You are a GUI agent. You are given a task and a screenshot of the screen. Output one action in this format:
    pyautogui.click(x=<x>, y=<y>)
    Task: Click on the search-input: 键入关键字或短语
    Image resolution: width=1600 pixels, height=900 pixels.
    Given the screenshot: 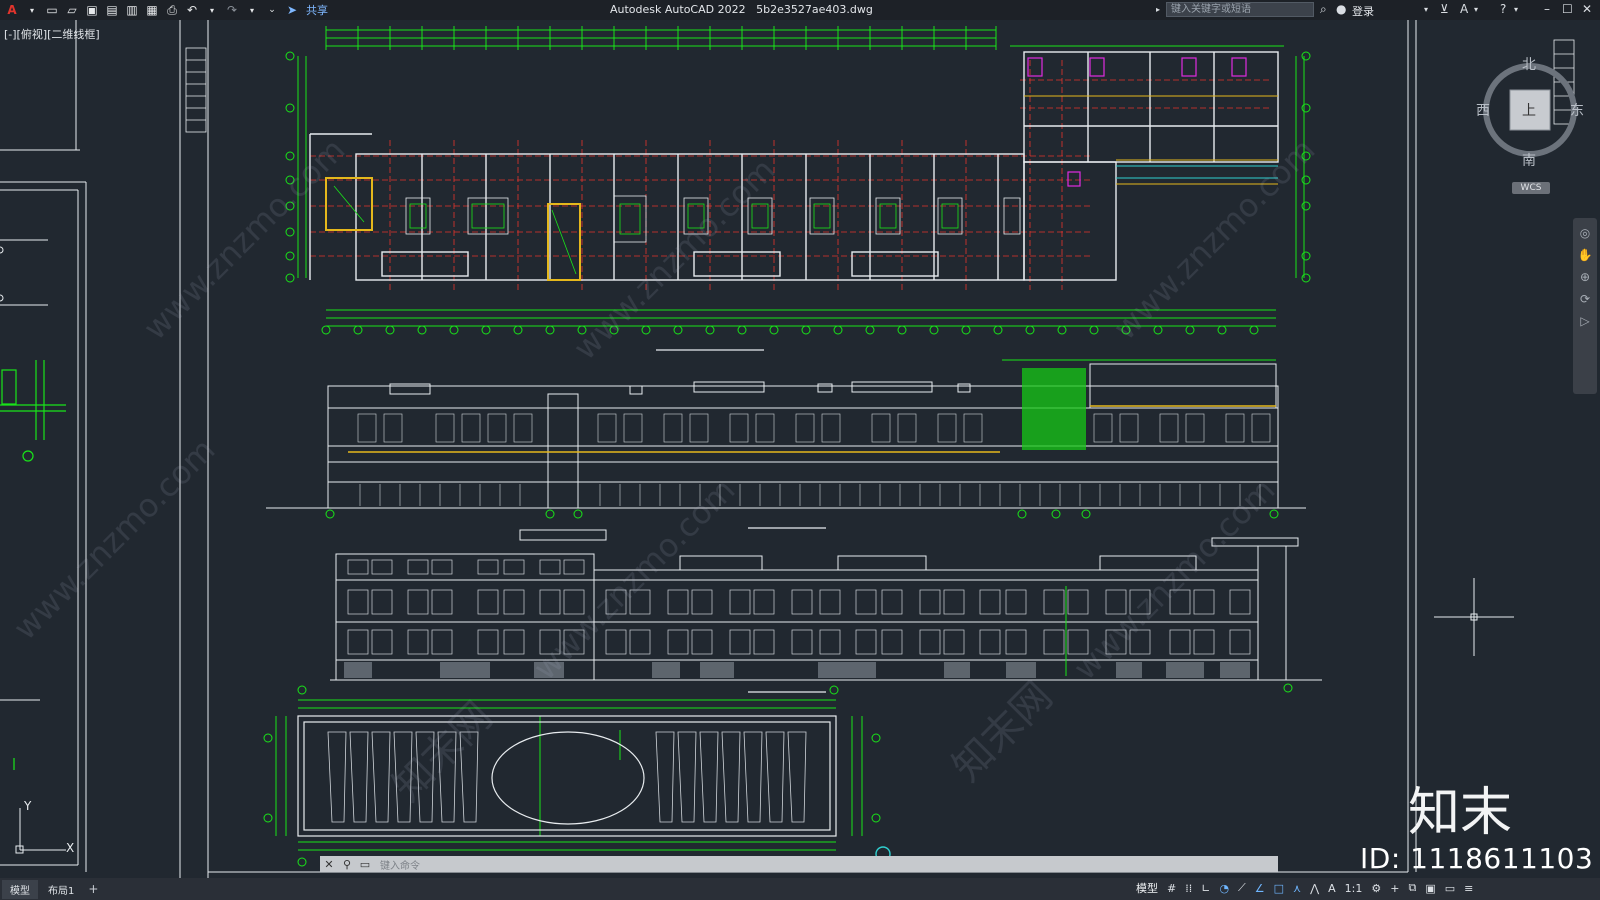 What is the action you would take?
    pyautogui.click(x=1240, y=9)
    